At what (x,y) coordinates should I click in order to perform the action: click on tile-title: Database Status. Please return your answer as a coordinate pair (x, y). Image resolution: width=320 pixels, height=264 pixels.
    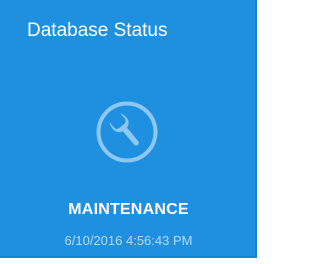
    Looking at the image, I should click on (97, 30).